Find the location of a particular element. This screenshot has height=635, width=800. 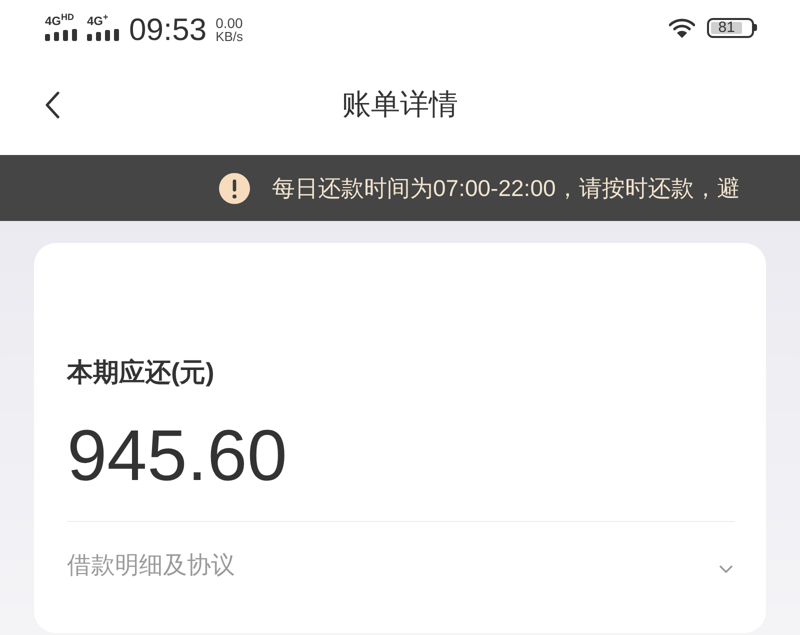

amount-due-value: 945.60 is located at coordinates (177, 456).